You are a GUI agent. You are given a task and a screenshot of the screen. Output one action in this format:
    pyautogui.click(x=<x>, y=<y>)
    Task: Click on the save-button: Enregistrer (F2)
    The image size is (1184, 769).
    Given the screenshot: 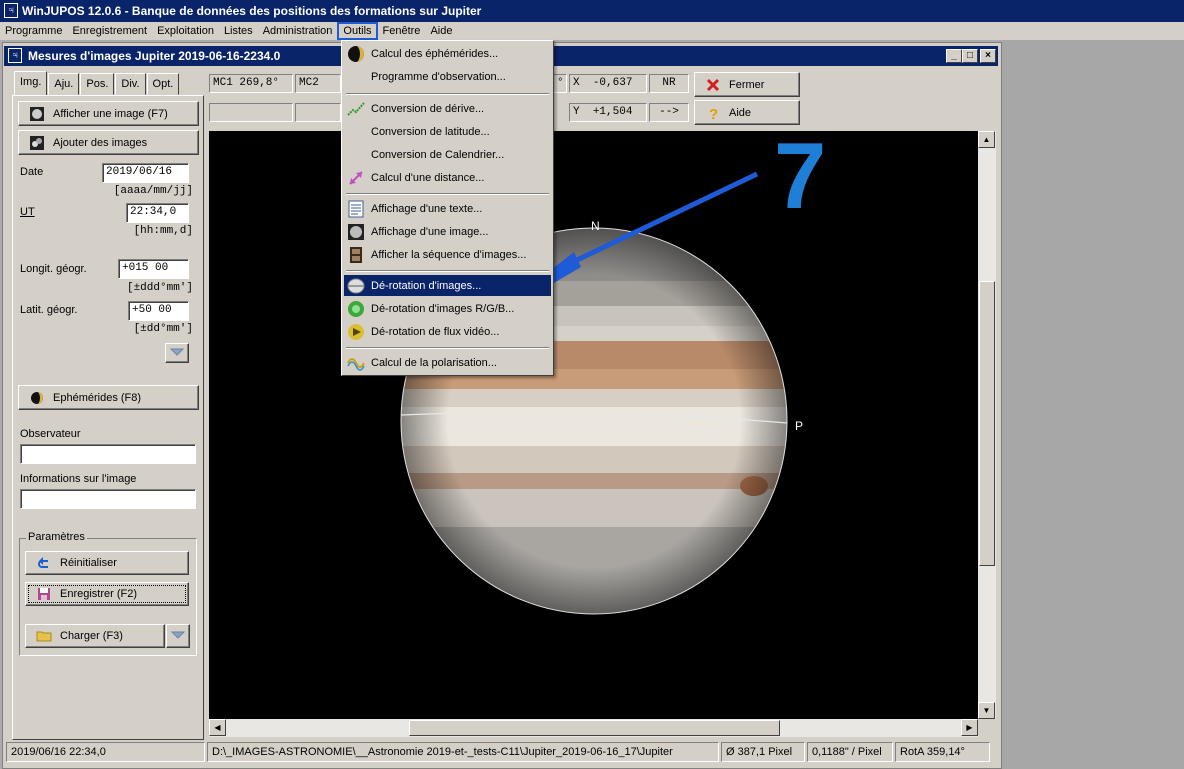 What is the action you would take?
    pyautogui.click(x=107, y=594)
    